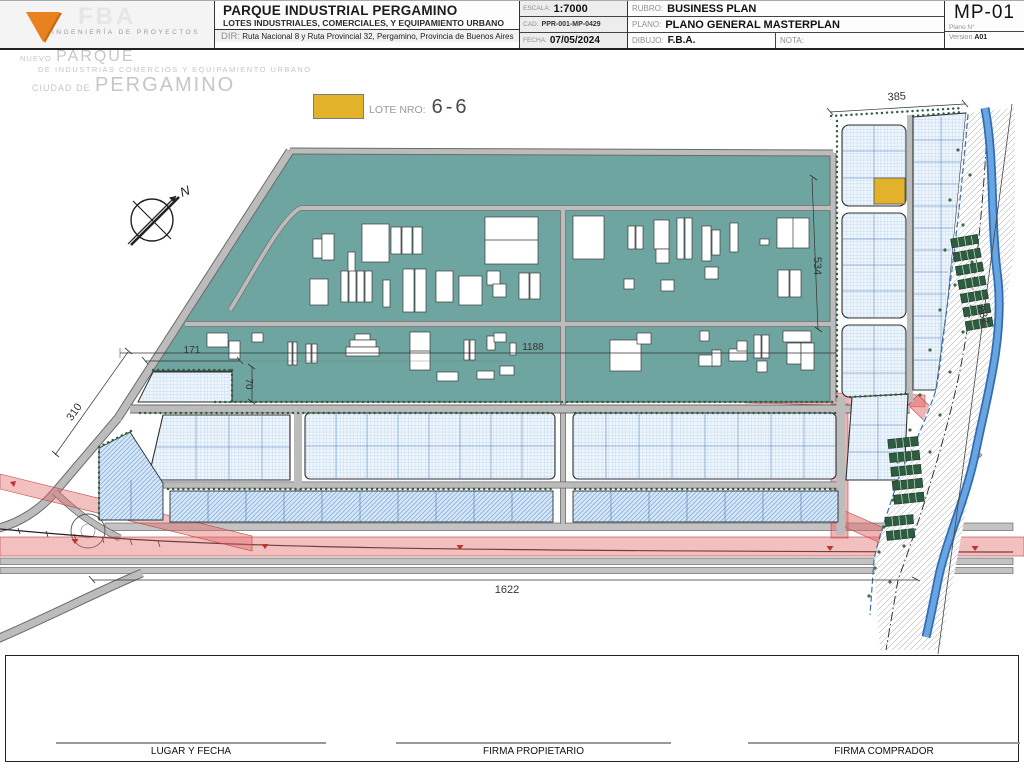 This screenshot has height=768, width=1024. I want to click on signature-label-comprador: FIRMA COMPRADOR, so click(884, 751).